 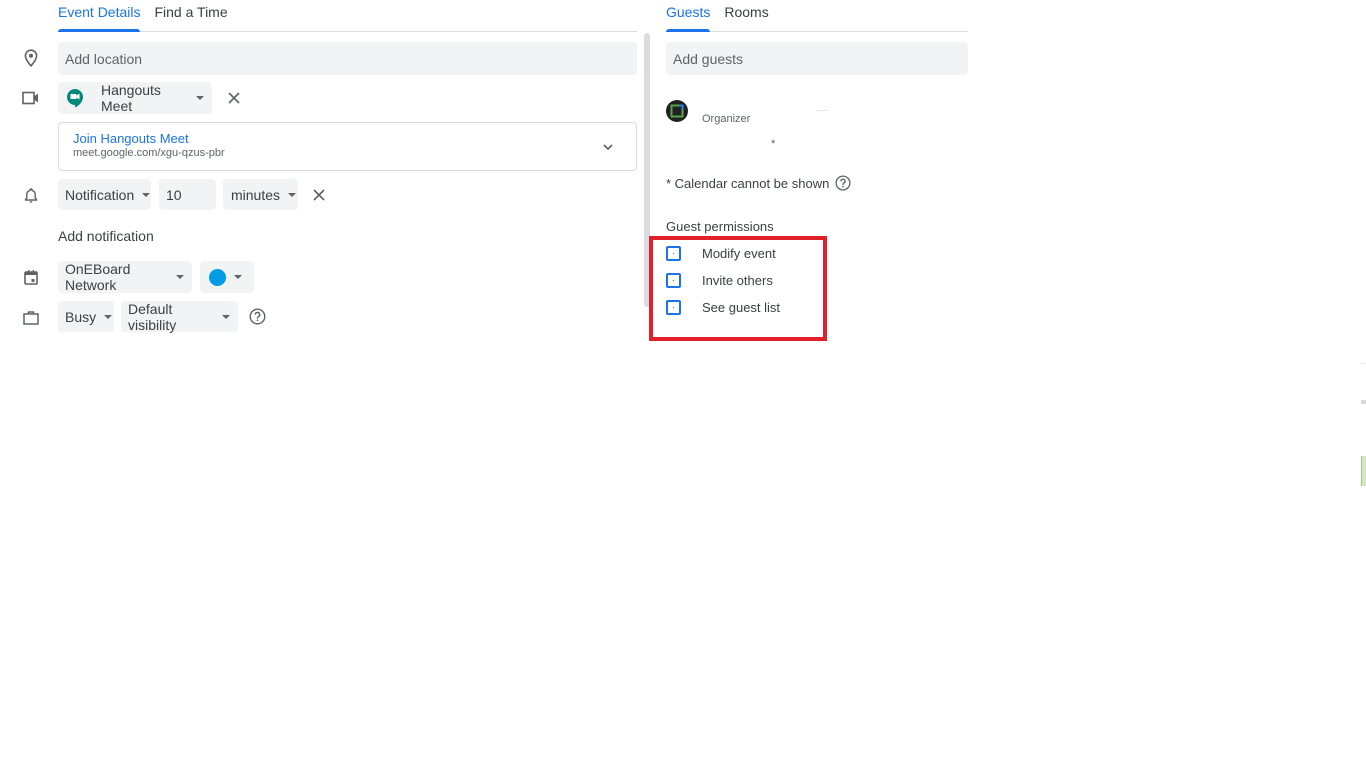 I want to click on calendar-unavailable-marker: *, so click(x=773, y=144).